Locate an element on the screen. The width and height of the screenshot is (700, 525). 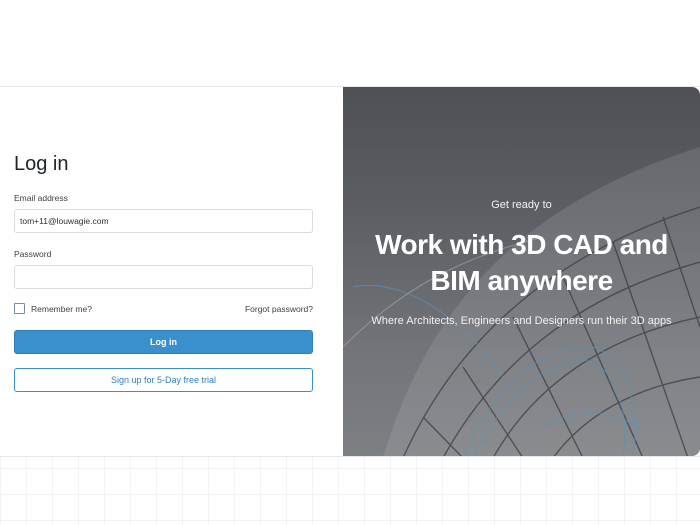
remember-me-label: Remember me? is located at coordinates (61, 308).